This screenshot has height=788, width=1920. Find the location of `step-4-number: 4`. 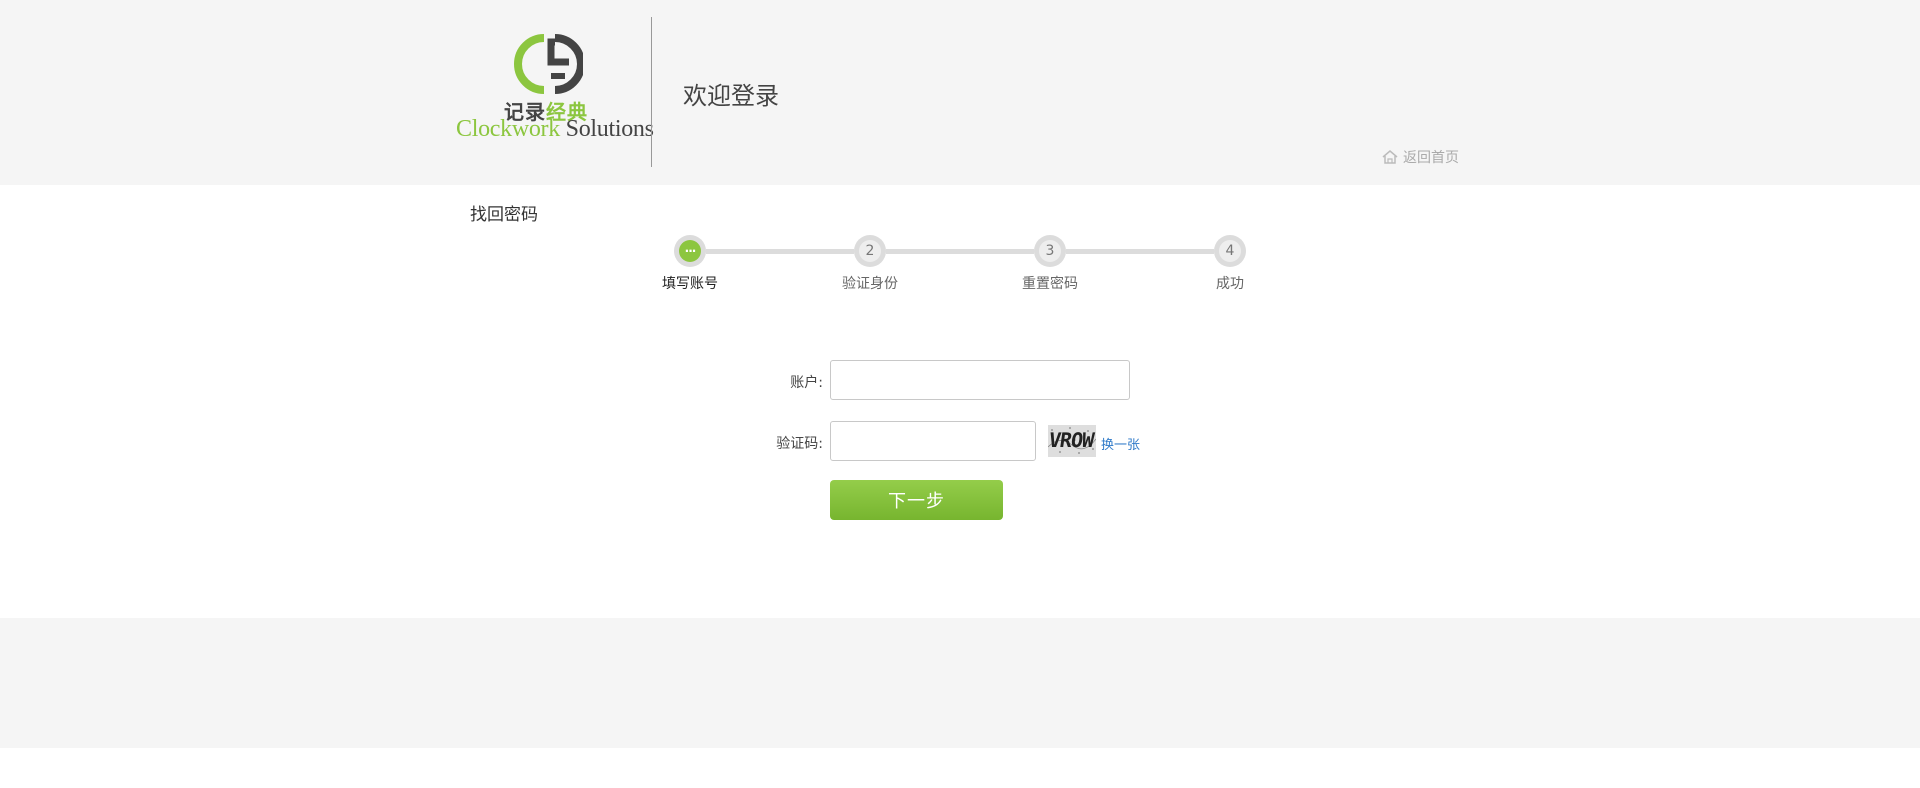

step-4-number: 4 is located at coordinates (1230, 251).